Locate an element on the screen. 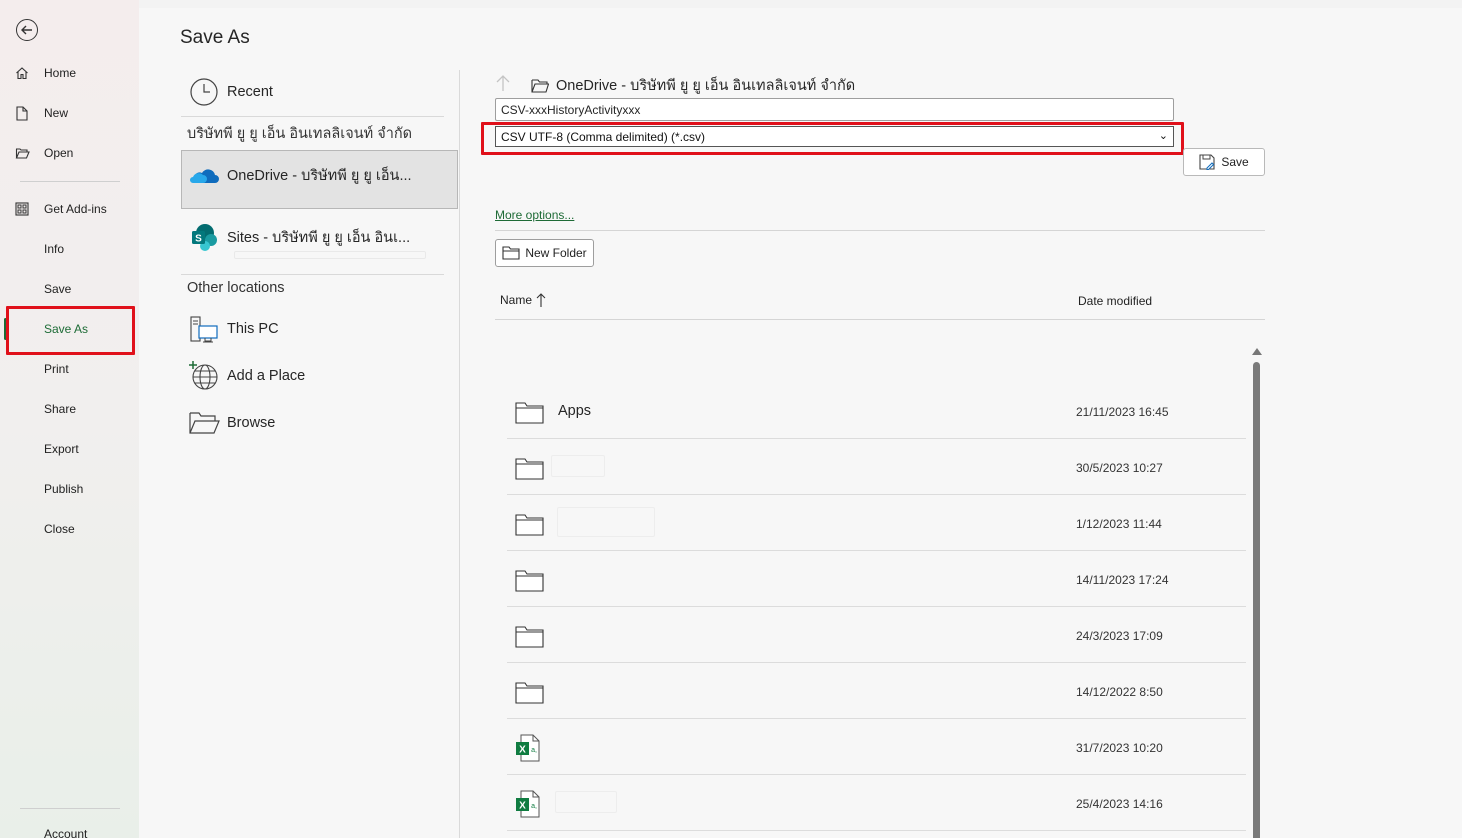 This screenshot has height=838, width=1462. nav-account: Account is located at coordinates (69, 827).